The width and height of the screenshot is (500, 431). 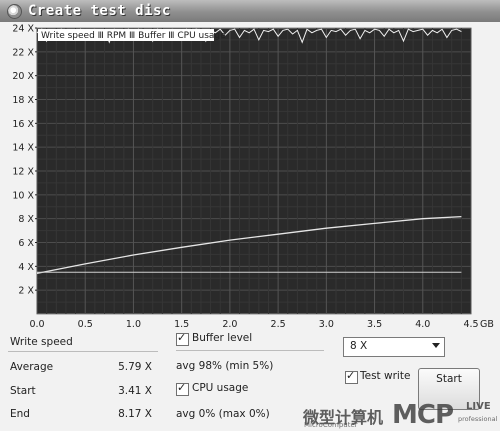 I want to click on y-tick-label: 16 X, so click(x=23, y=124).